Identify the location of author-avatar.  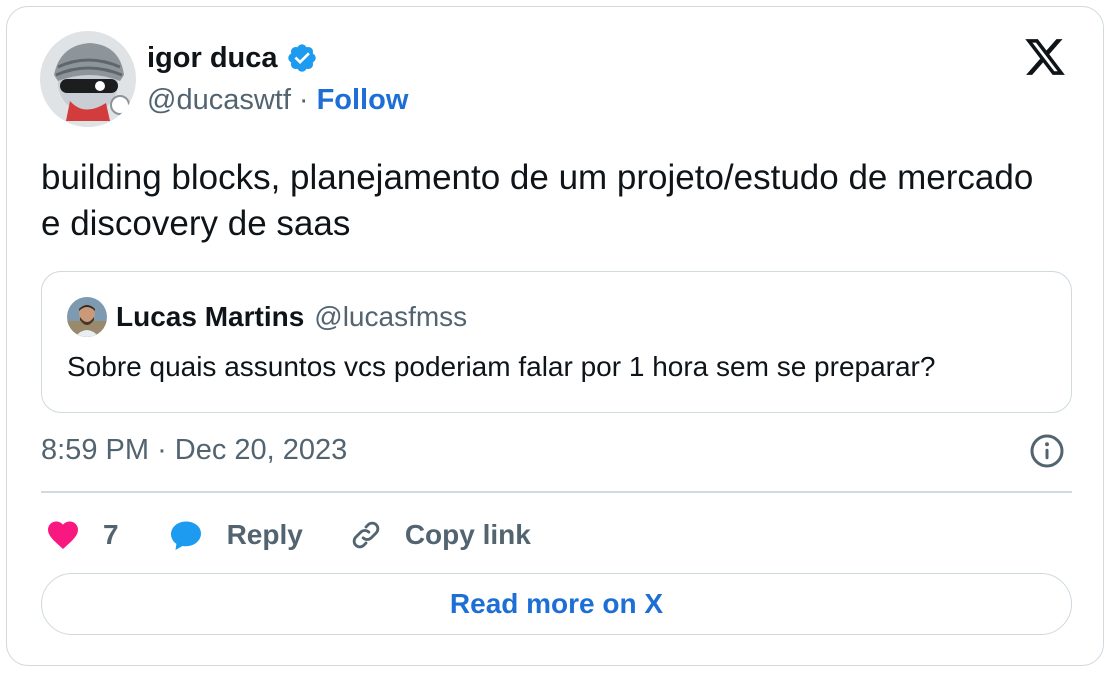
(88, 79).